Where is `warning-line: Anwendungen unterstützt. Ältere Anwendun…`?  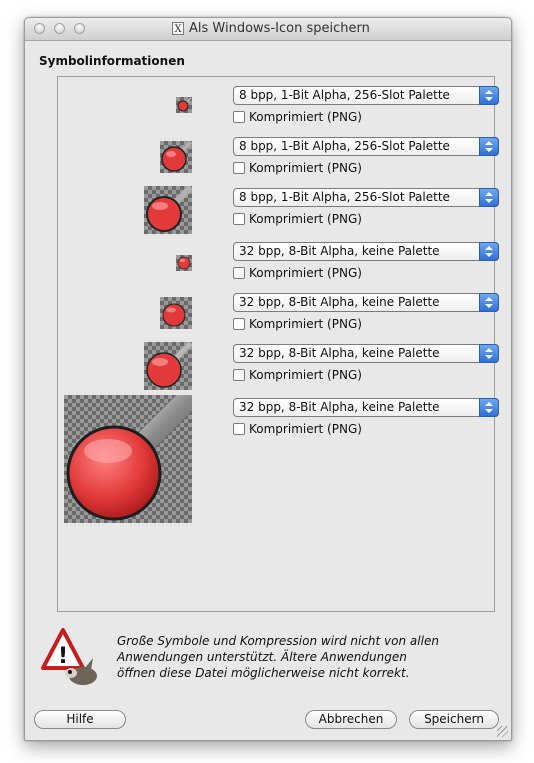 warning-line: Anwendungen unterstützt. Ältere Anwendun… is located at coordinates (262, 657).